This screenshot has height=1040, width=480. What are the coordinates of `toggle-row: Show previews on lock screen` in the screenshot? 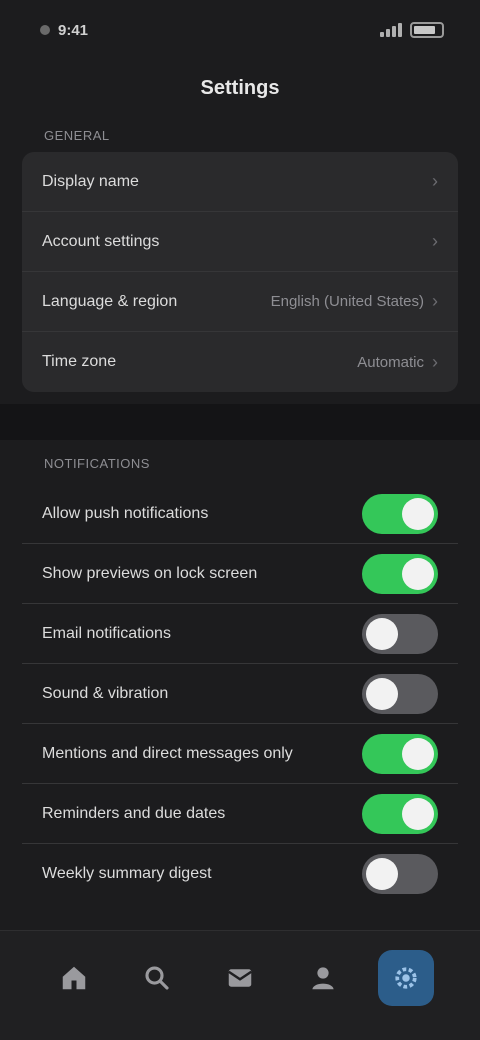 It's located at (240, 574).